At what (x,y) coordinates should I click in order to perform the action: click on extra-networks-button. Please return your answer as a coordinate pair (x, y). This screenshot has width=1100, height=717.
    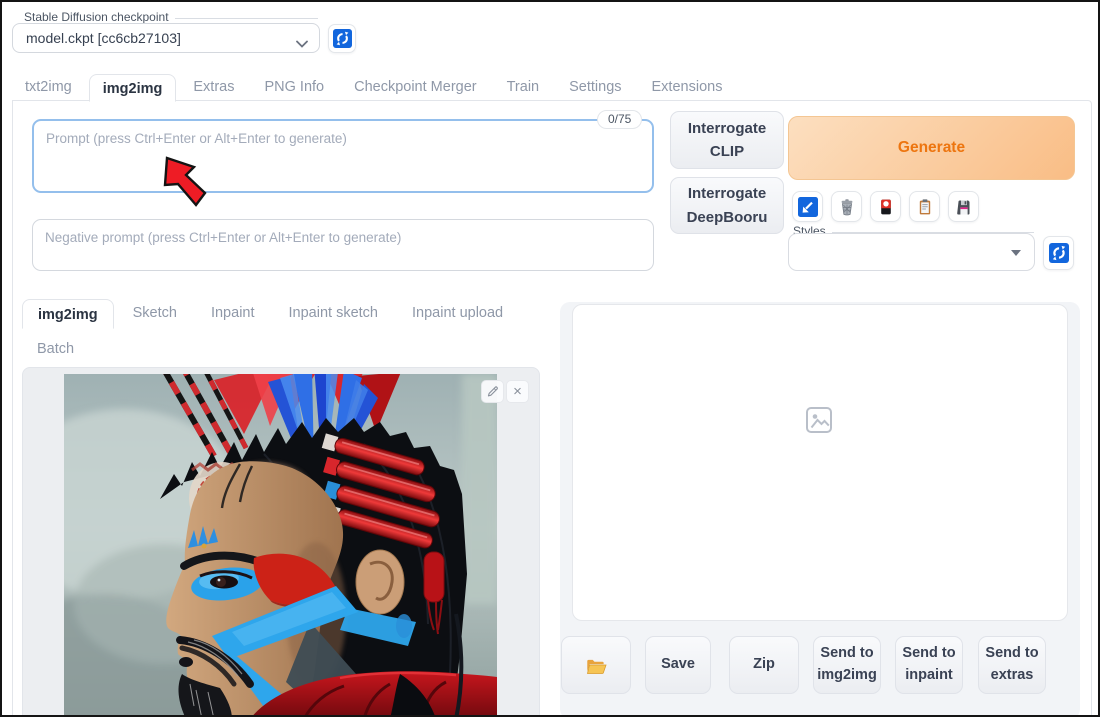
    Looking at the image, I should click on (885, 206).